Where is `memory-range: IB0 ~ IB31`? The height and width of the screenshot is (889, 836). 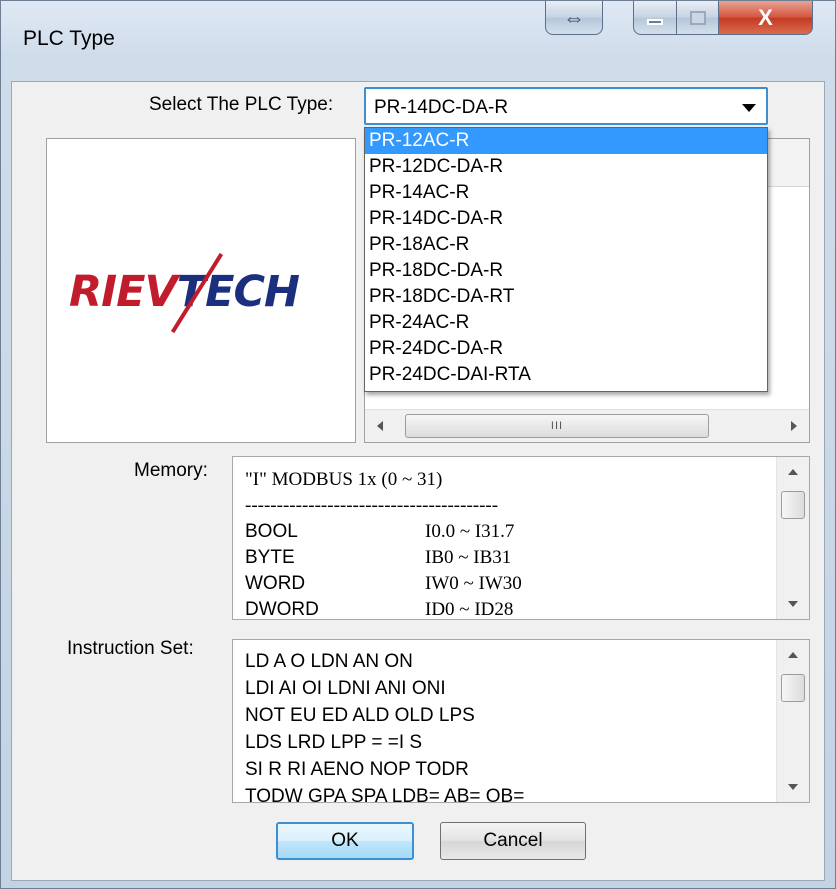
memory-range: IB0 ~ IB31 is located at coordinates (468, 557).